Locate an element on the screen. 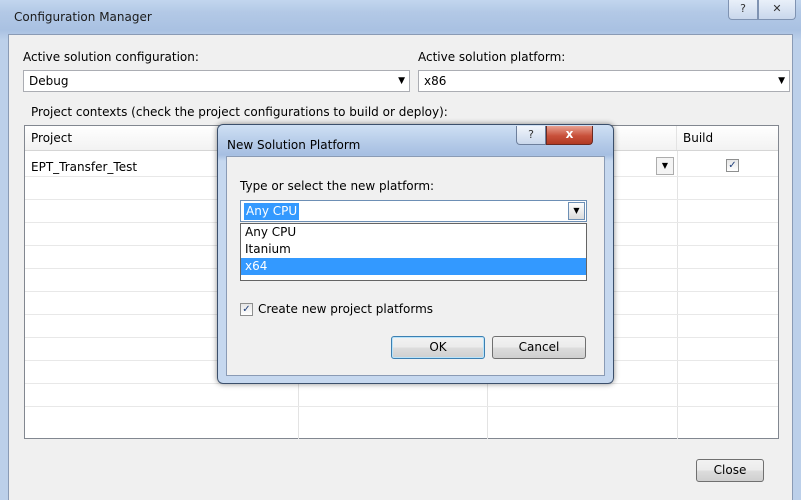 The width and height of the screenshot is (801, 500). window-title: Configuration Manager is located at coordinates (83, 17).